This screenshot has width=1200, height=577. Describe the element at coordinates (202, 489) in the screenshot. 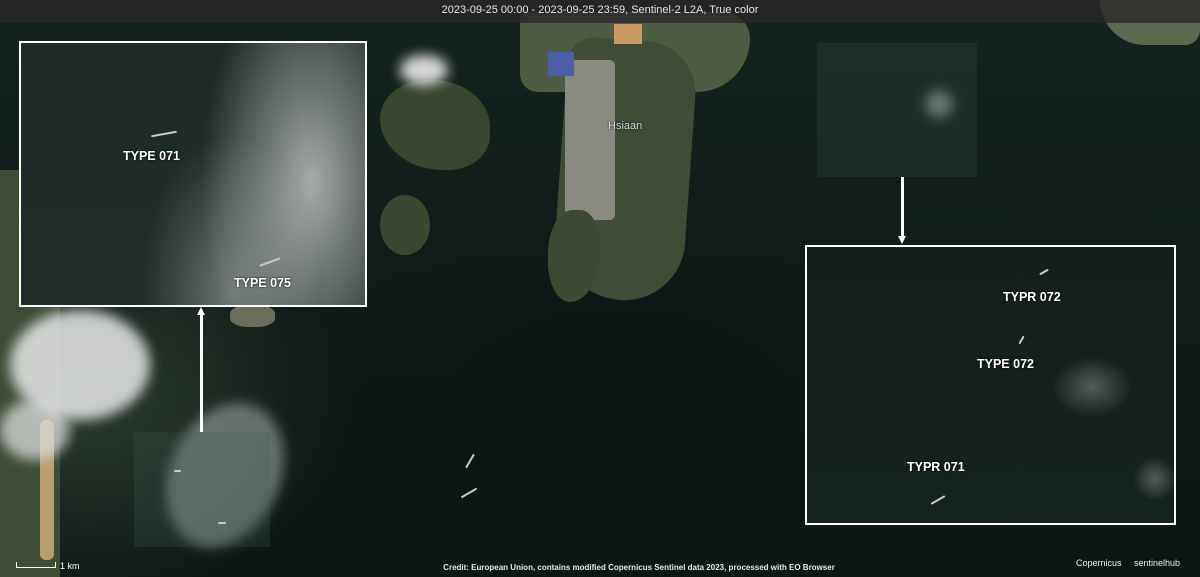

I see `source-box-left` at that location.